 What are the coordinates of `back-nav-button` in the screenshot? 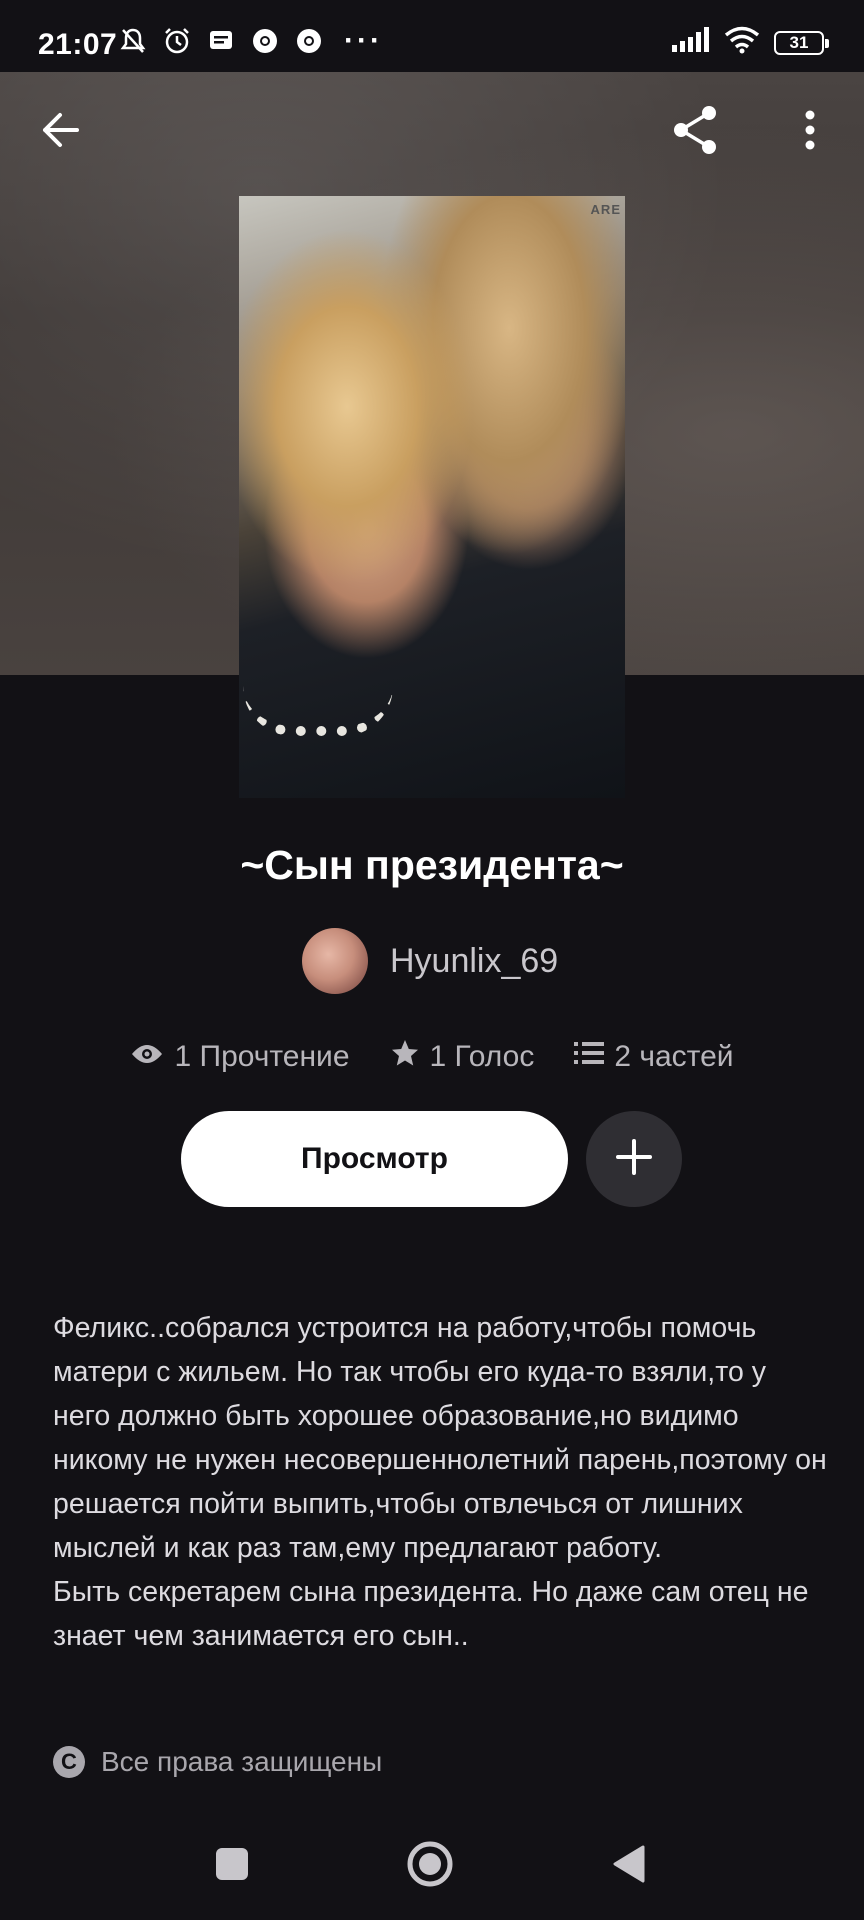 It's located at (629, 1866).